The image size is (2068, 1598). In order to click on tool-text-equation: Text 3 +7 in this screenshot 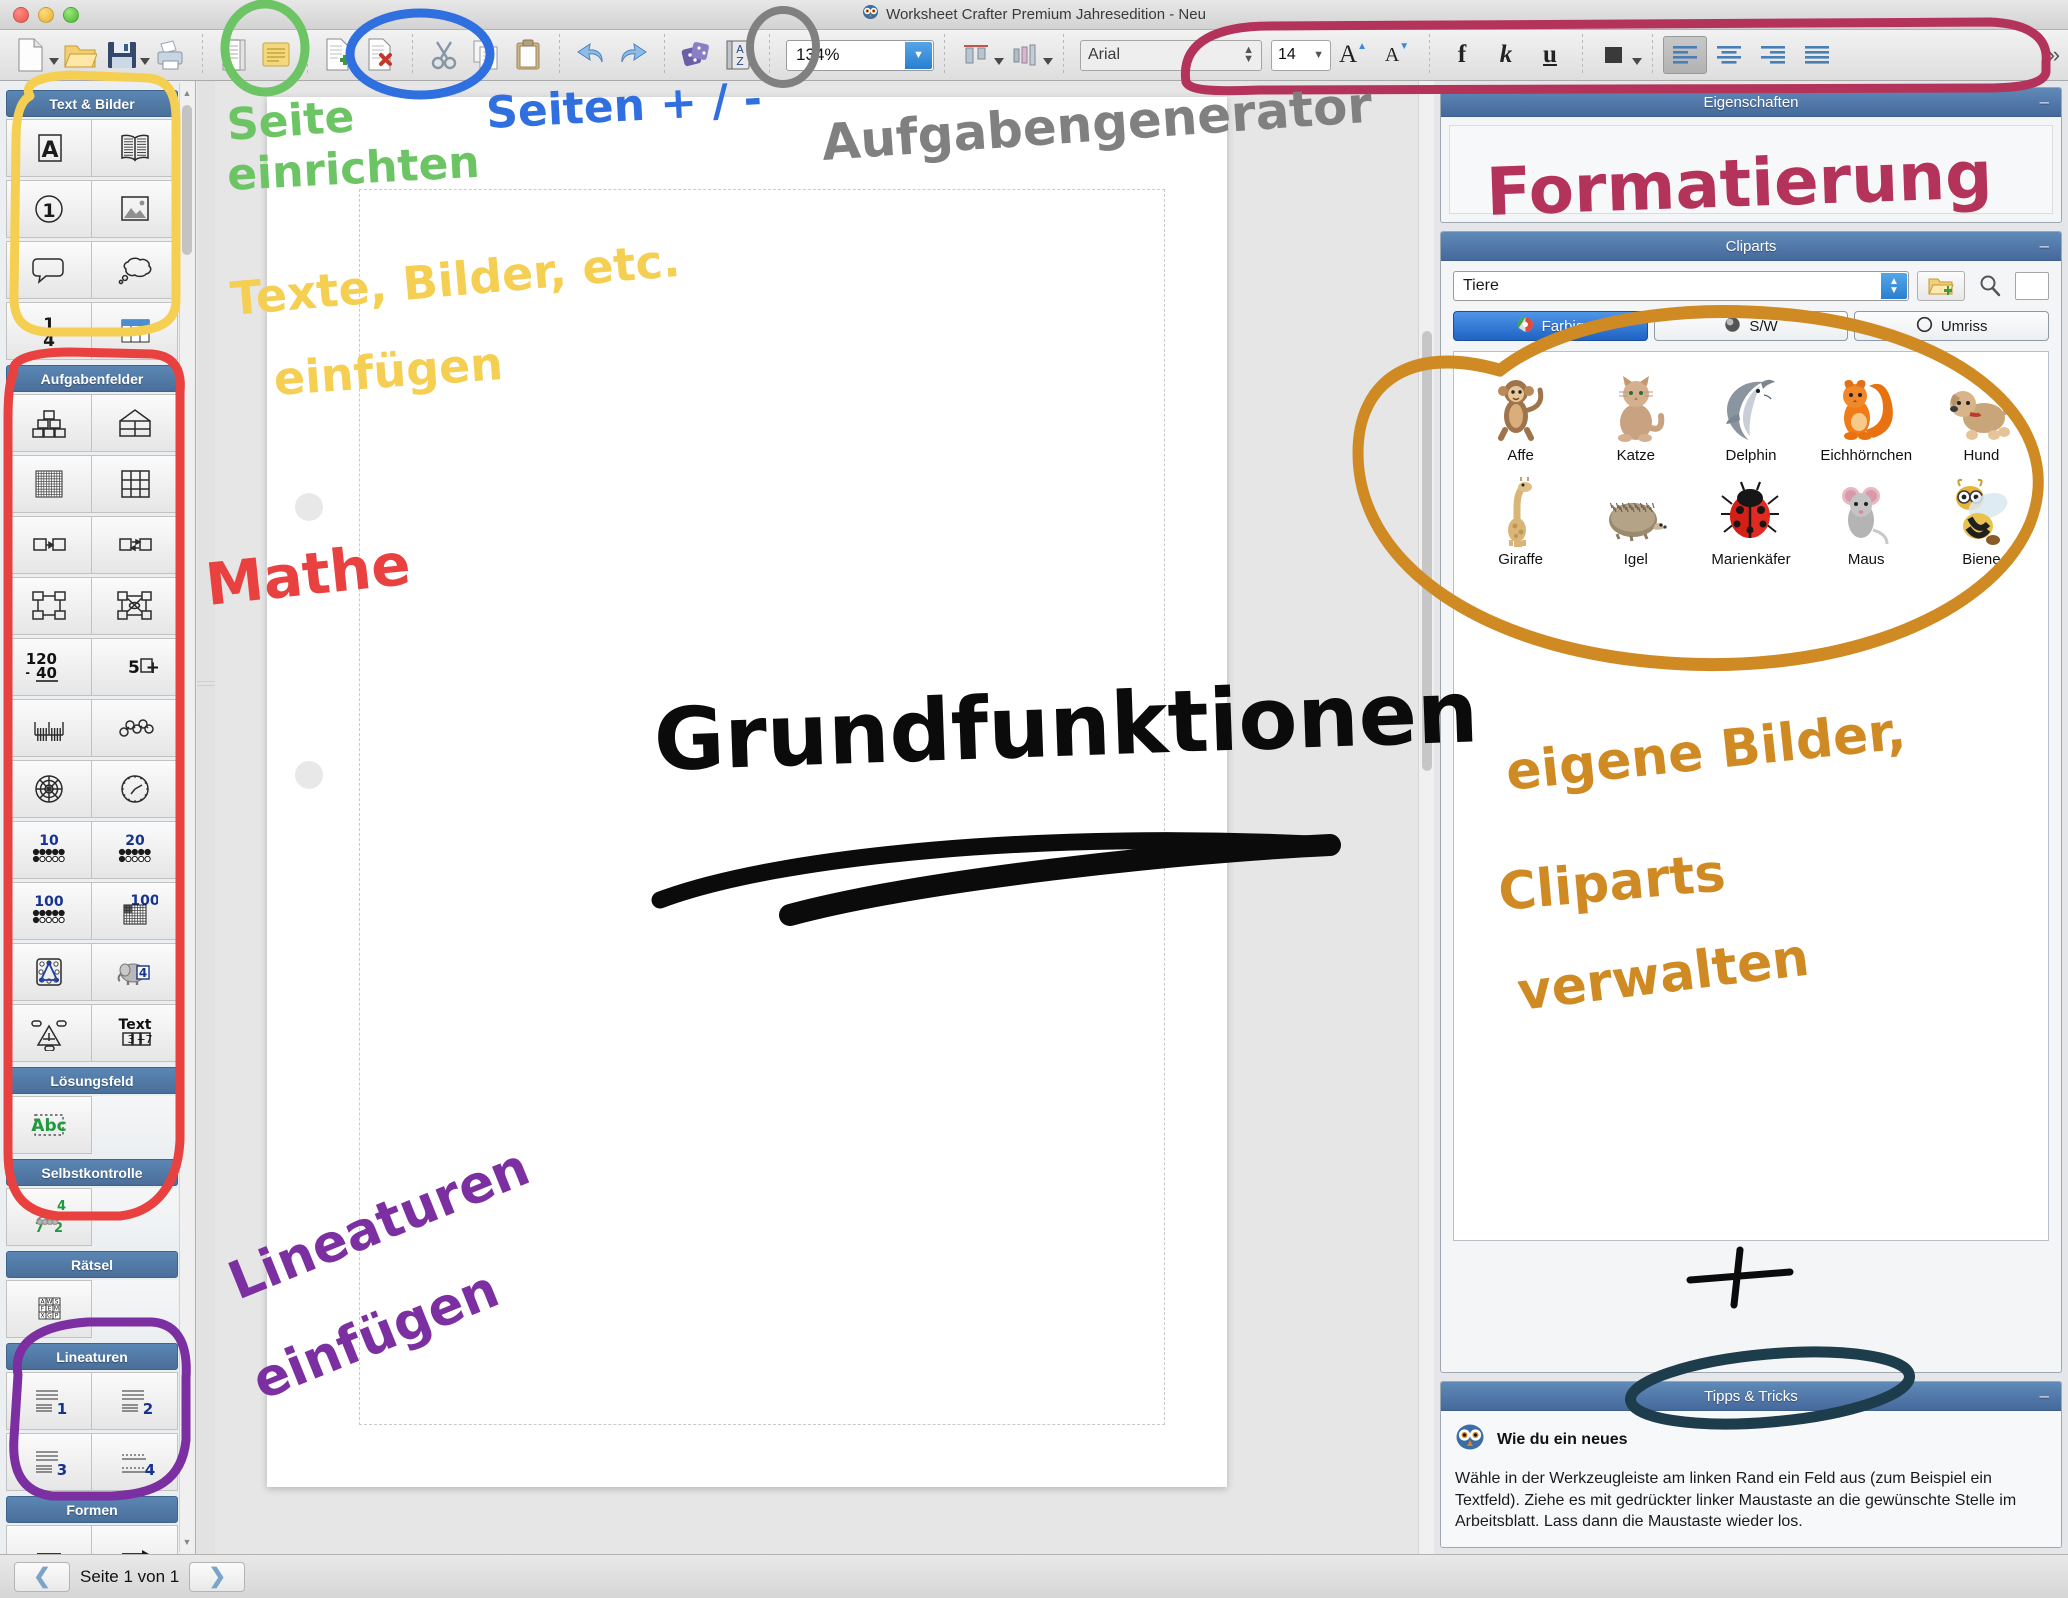, I will do `click(135, 1033)`.